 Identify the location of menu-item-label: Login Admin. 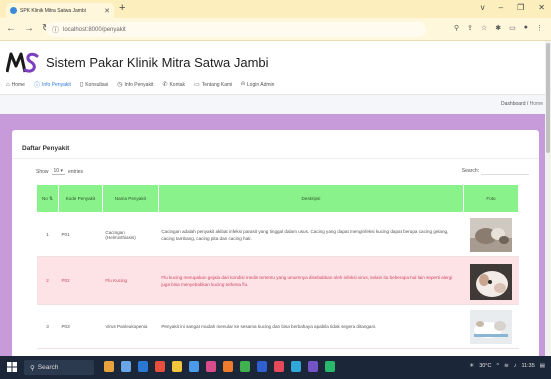
(260, 84).